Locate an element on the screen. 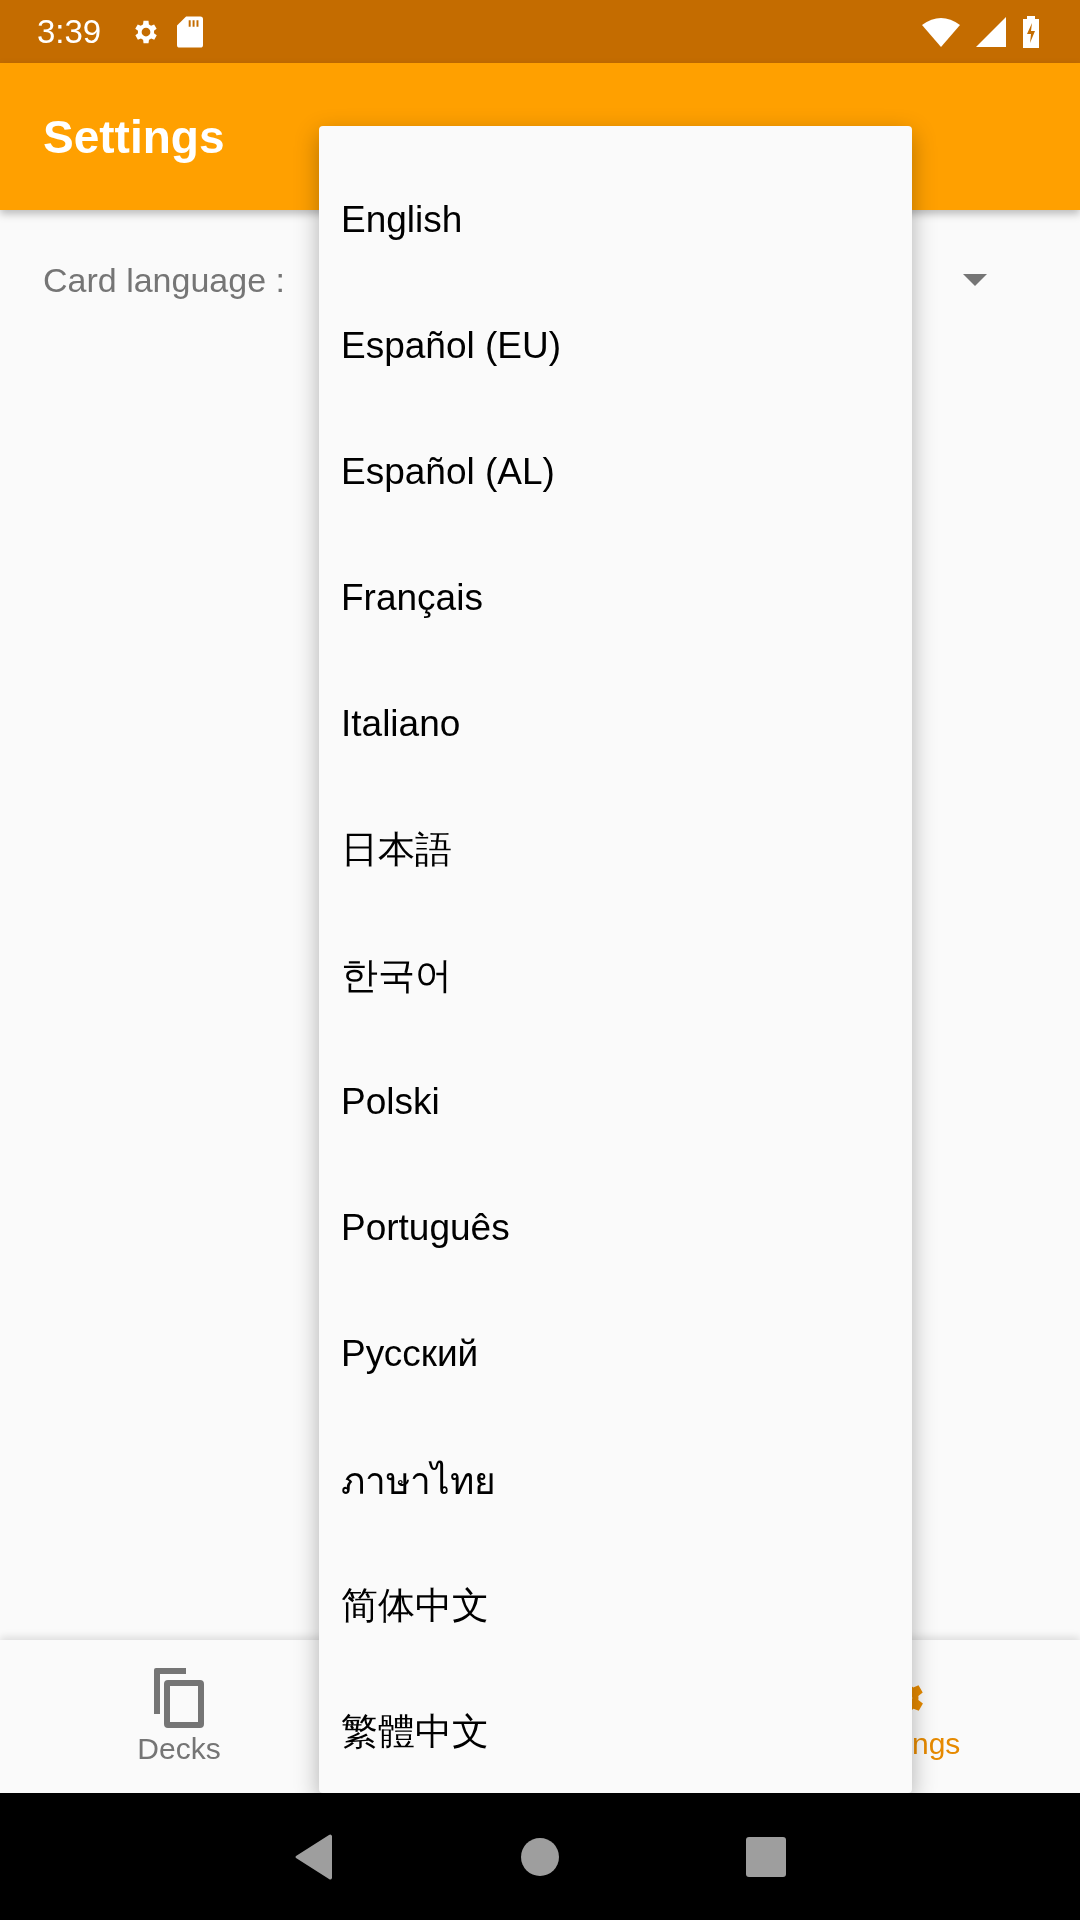 The height and width of the screenshot is (1920, 1080). menu-item: 한국어 is located at coordinates (615, 976).